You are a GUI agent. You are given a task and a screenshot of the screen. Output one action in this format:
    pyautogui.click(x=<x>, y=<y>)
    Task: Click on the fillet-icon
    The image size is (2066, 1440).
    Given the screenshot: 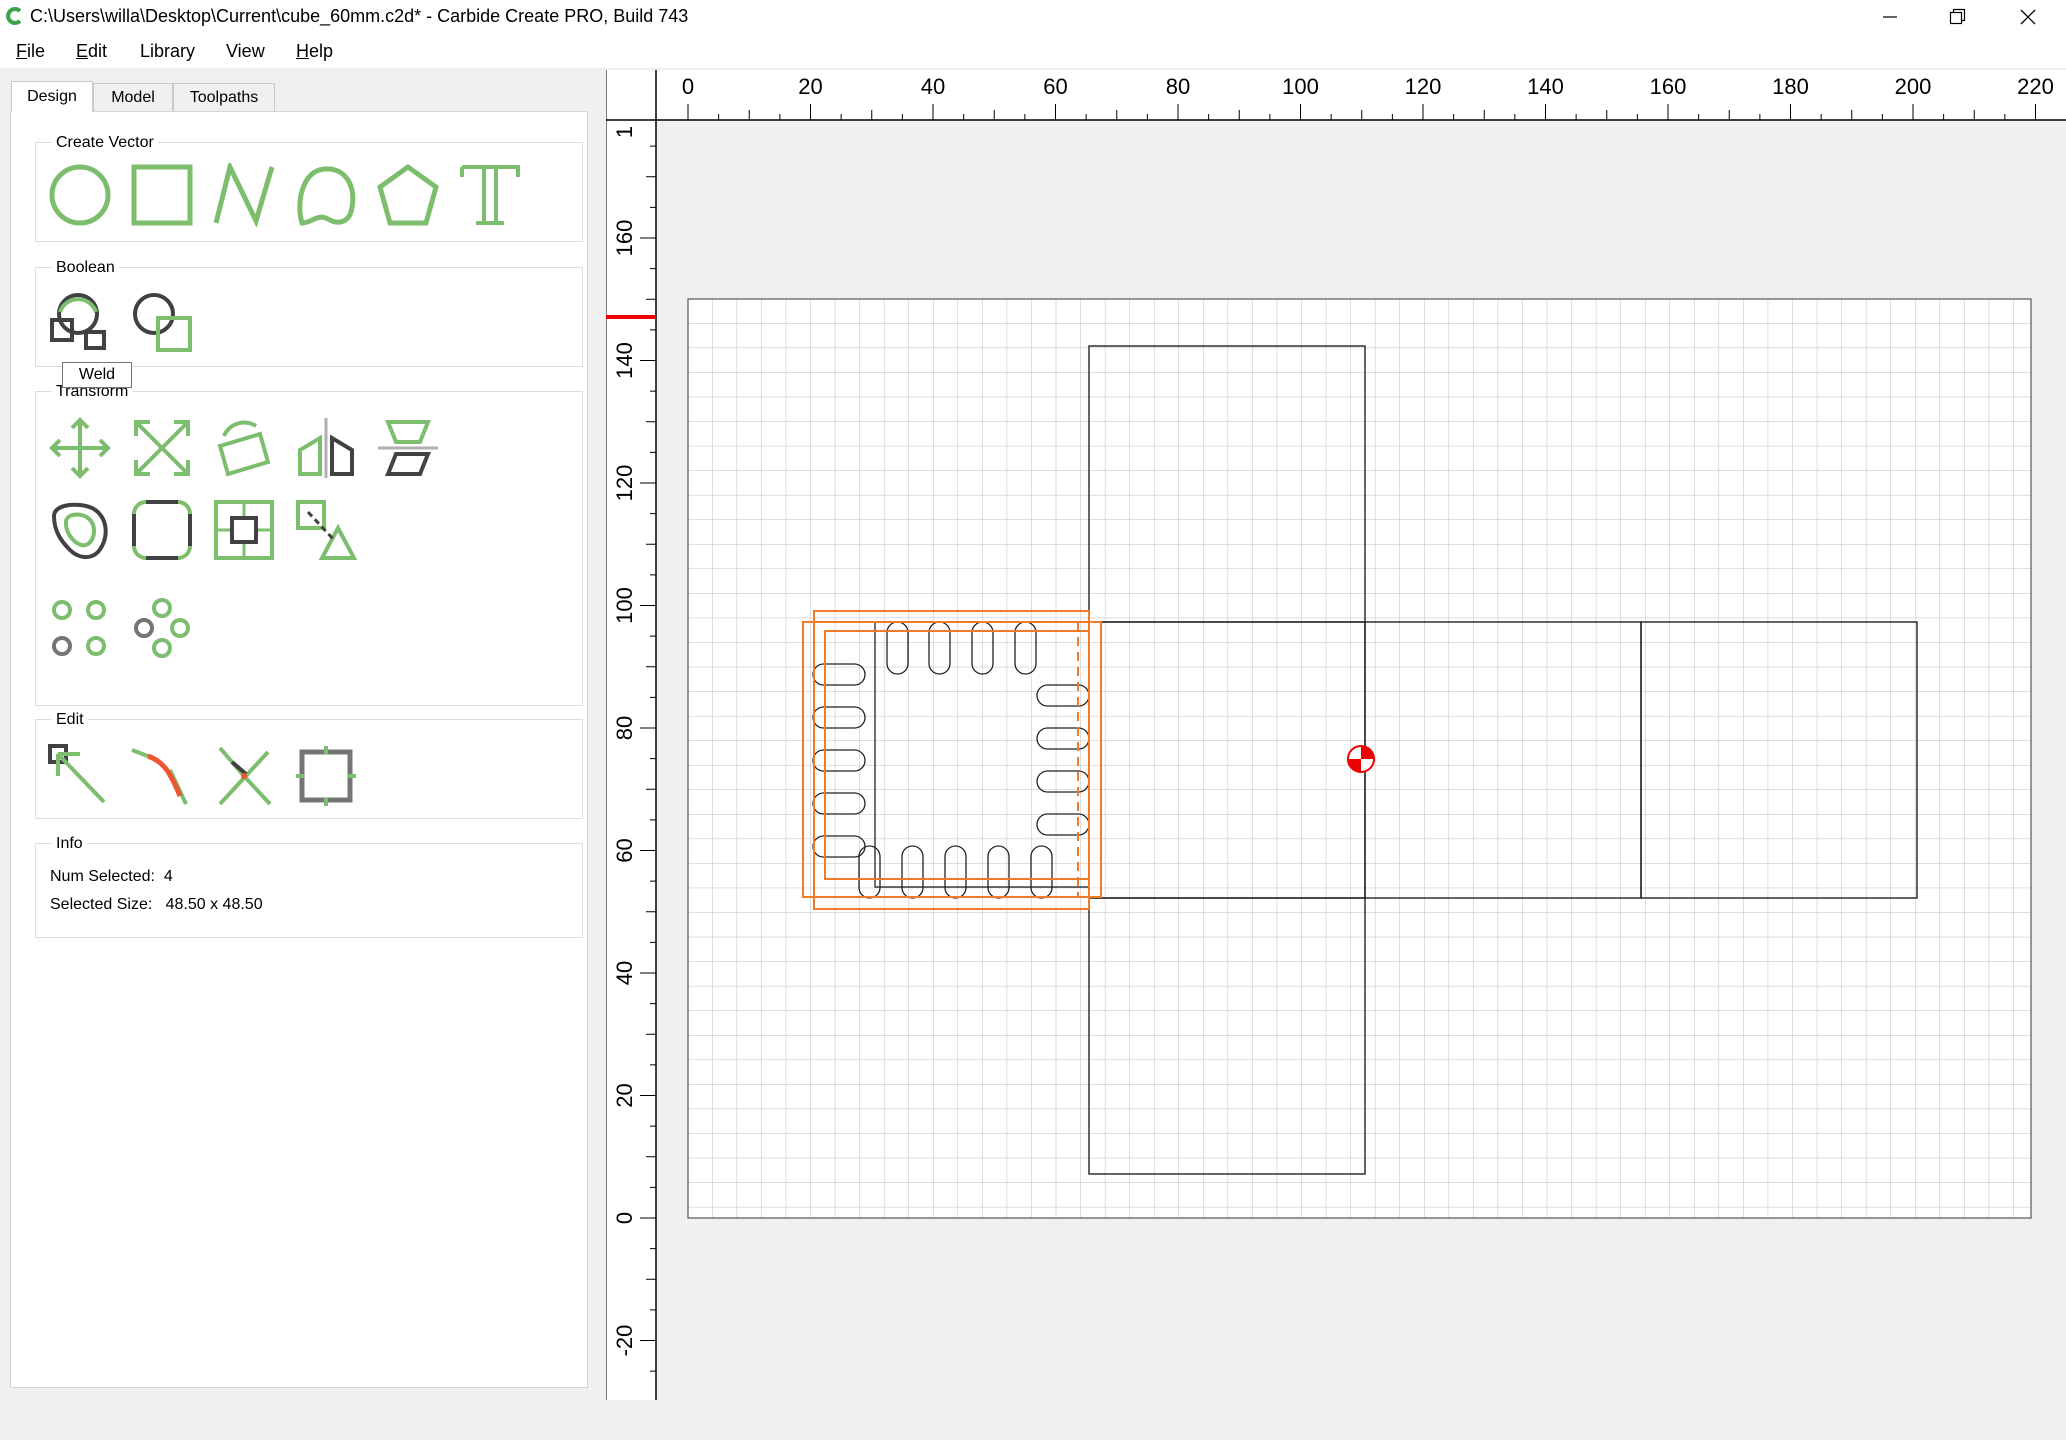 What is the action you would take?
    pyautogui.click(x=162, y=530)
    